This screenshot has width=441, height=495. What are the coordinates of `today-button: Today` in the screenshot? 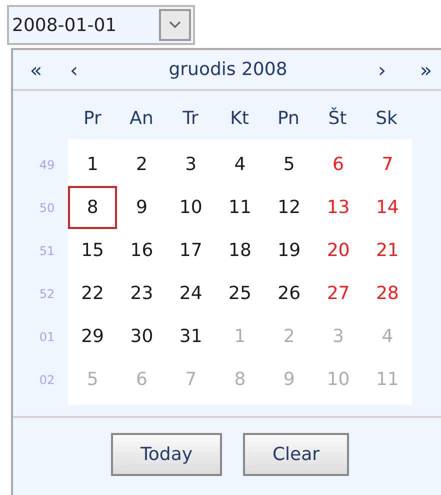 It's located at (166, 454).